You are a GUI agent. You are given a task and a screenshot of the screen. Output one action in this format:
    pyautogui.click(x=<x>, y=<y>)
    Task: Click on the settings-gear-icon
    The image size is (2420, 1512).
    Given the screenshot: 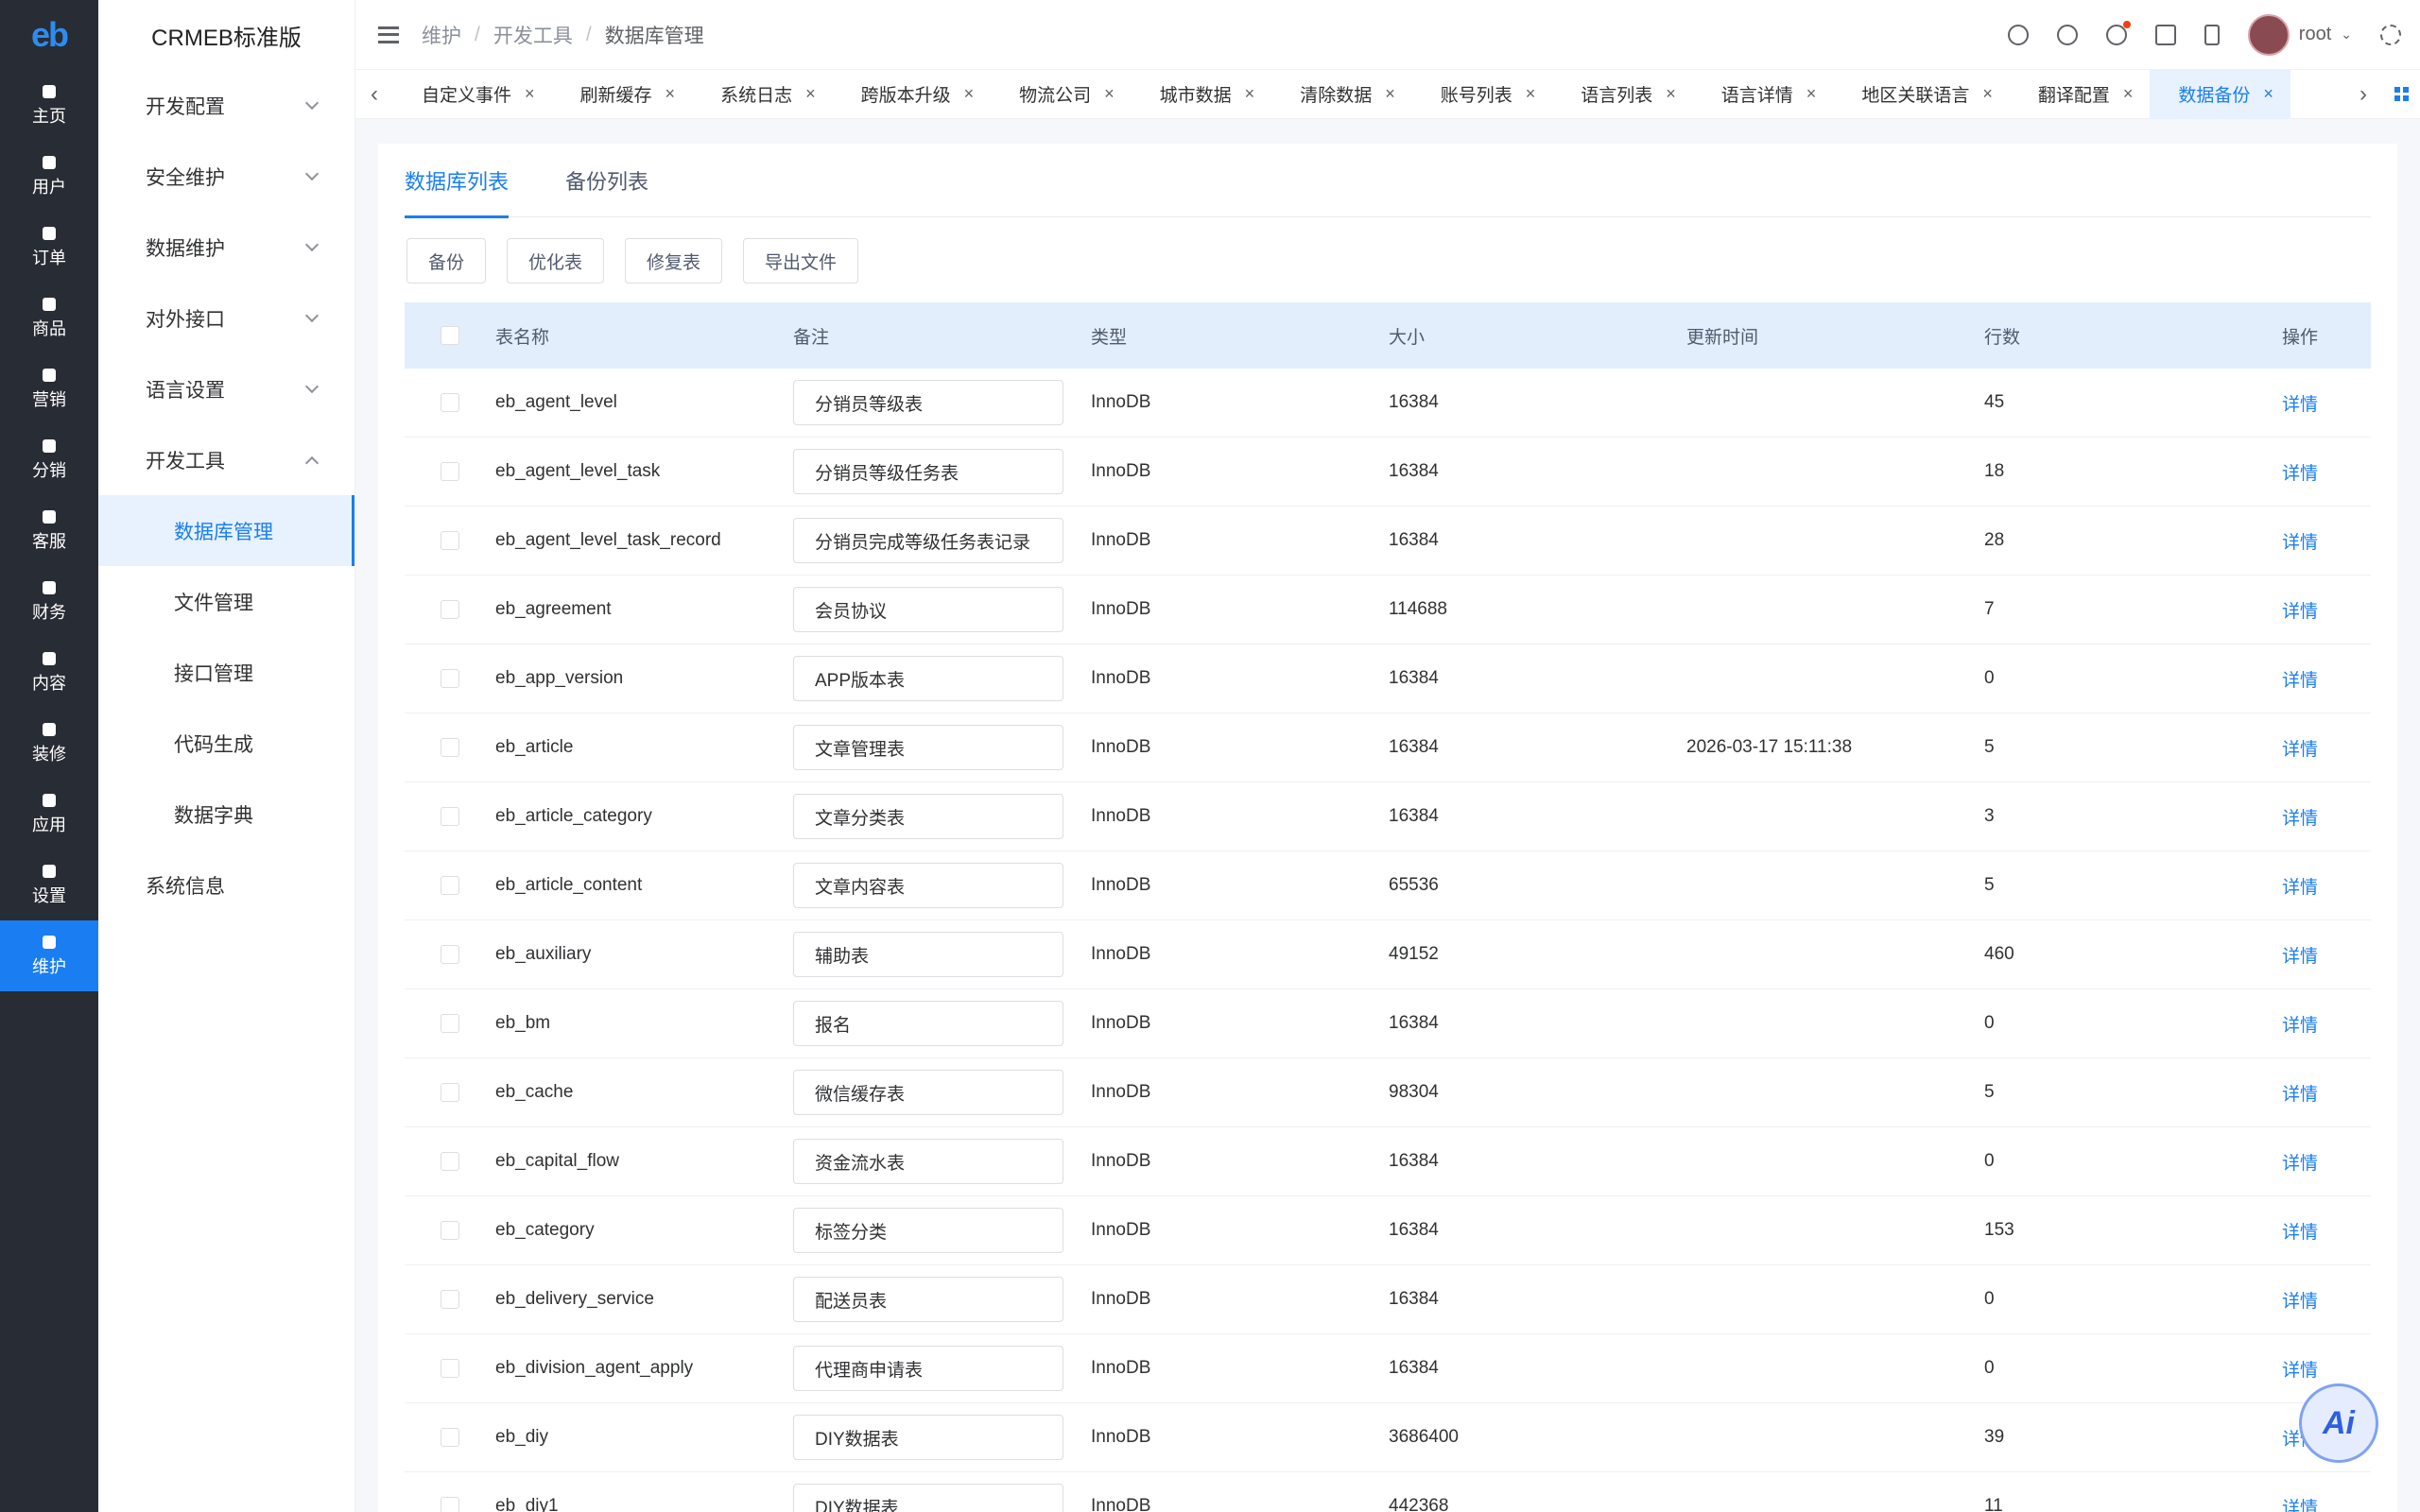 What is the action you would take?
    pyautogui.click(x=2390, y=34)
    